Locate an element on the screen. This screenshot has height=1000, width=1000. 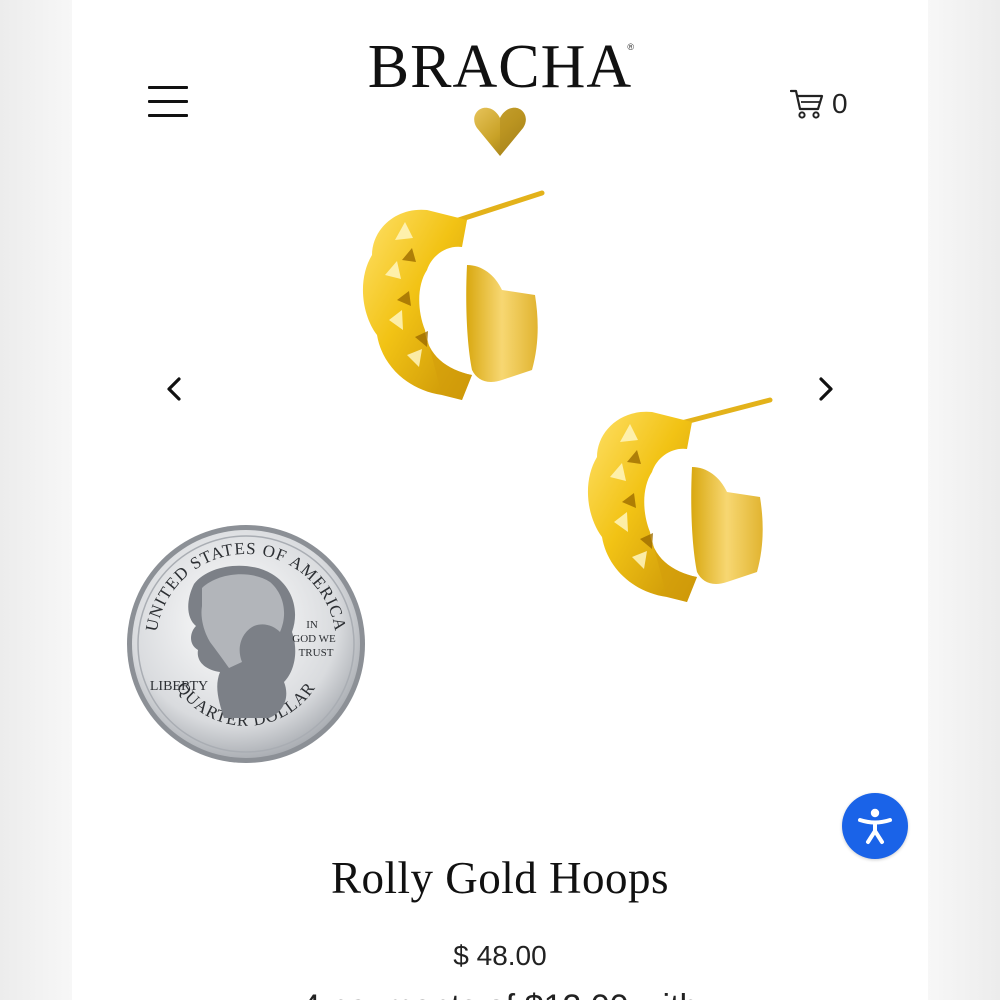
chevron-right-icon is located at coordinates (825, 389).